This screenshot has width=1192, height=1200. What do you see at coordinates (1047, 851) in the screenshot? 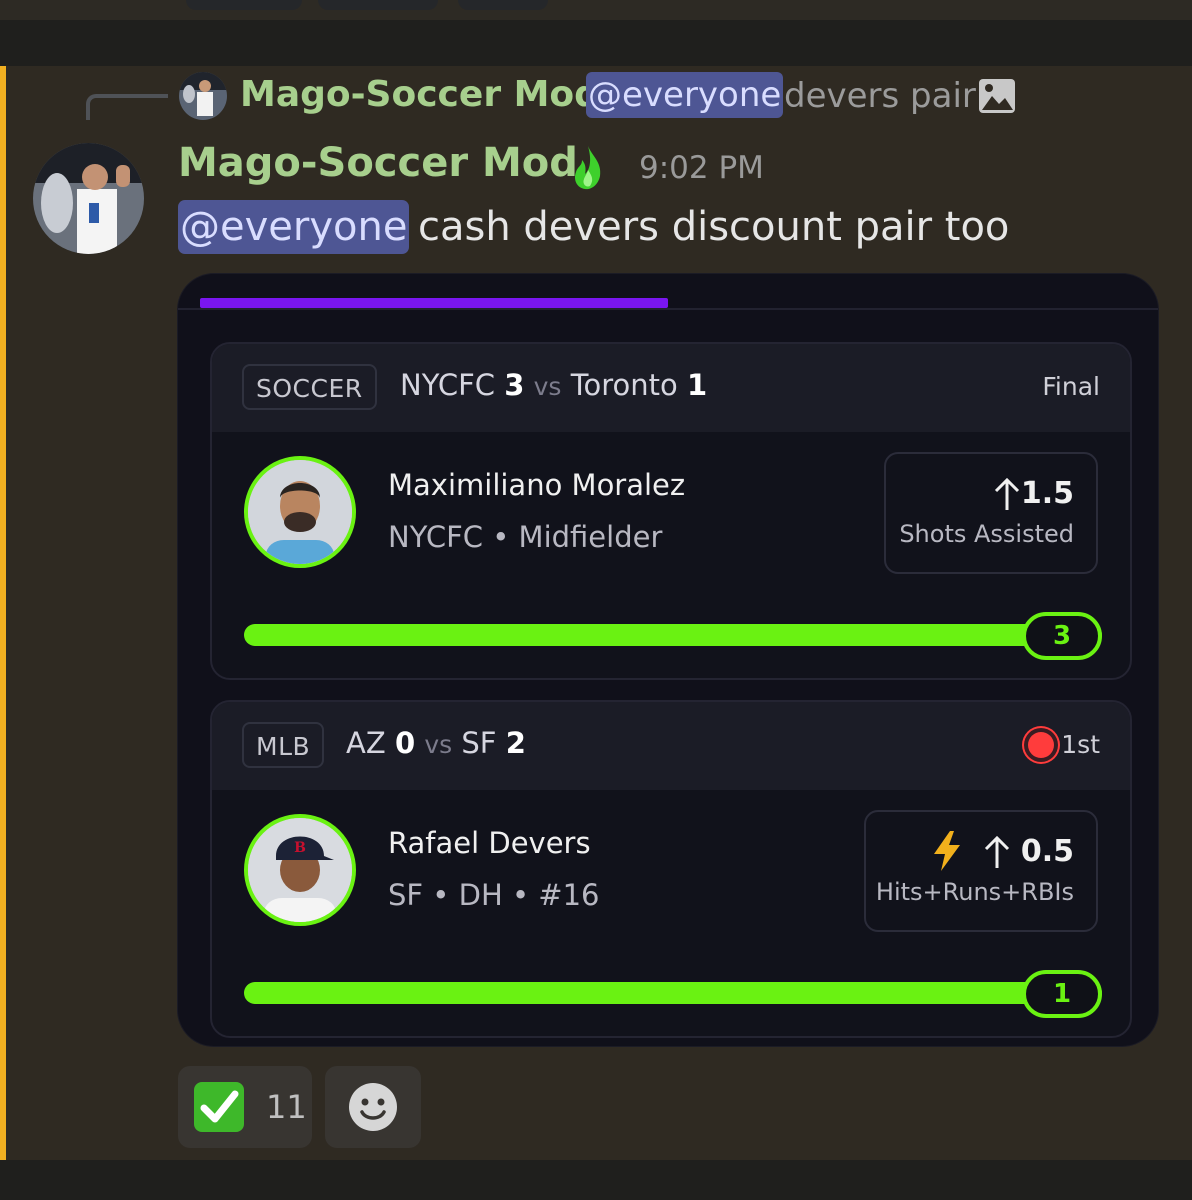
I see `prop-line: 0.5` at bounding box center [1047, 851].